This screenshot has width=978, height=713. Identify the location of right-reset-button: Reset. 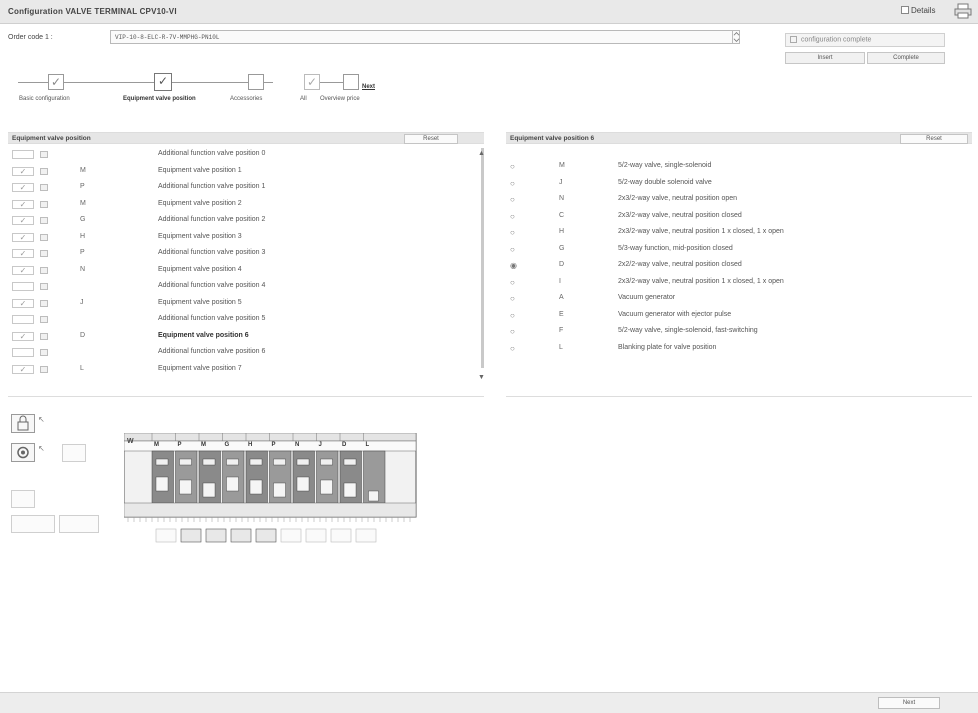
(934, 139).